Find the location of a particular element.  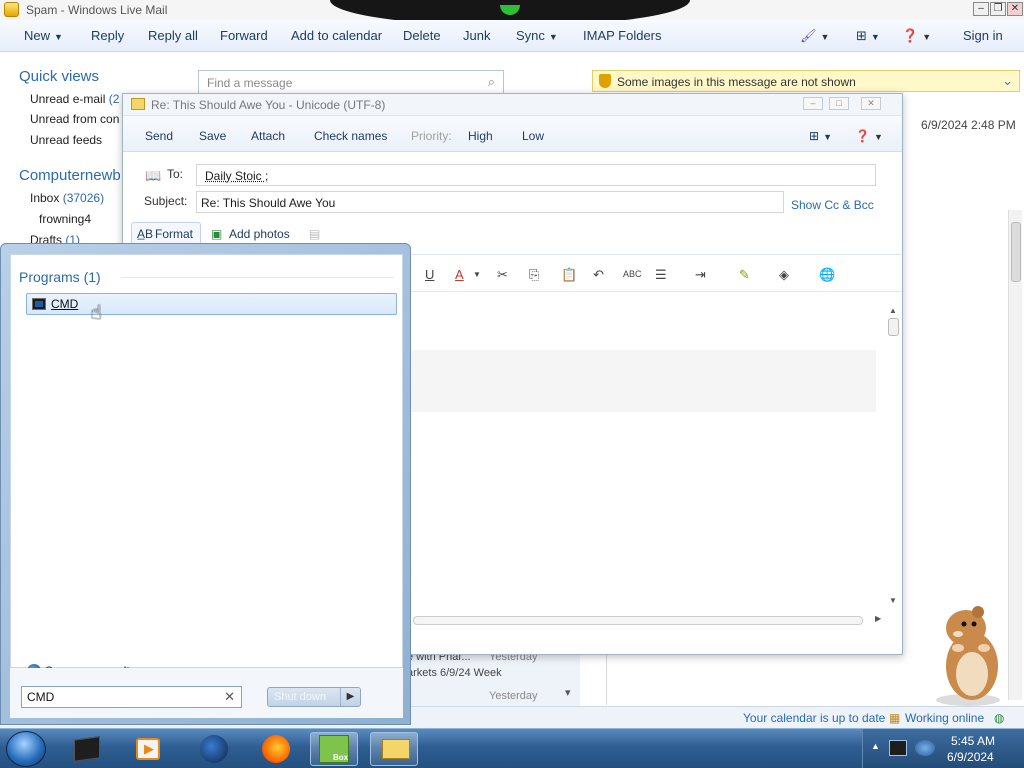

minimize-button: – is located at coordinates (981, 9).